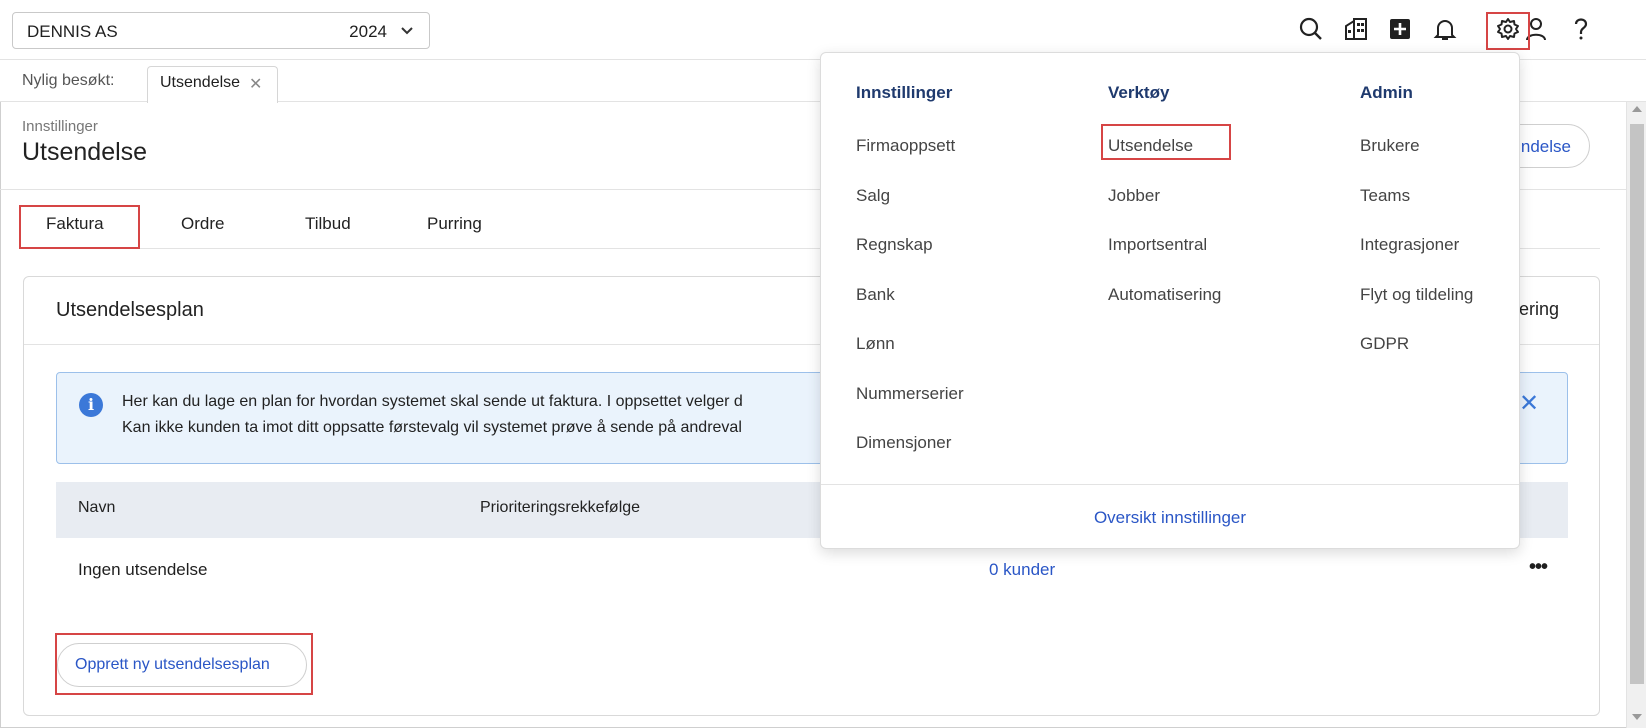  I want to click on tab-ordre: Ordre, so click(202, 224).